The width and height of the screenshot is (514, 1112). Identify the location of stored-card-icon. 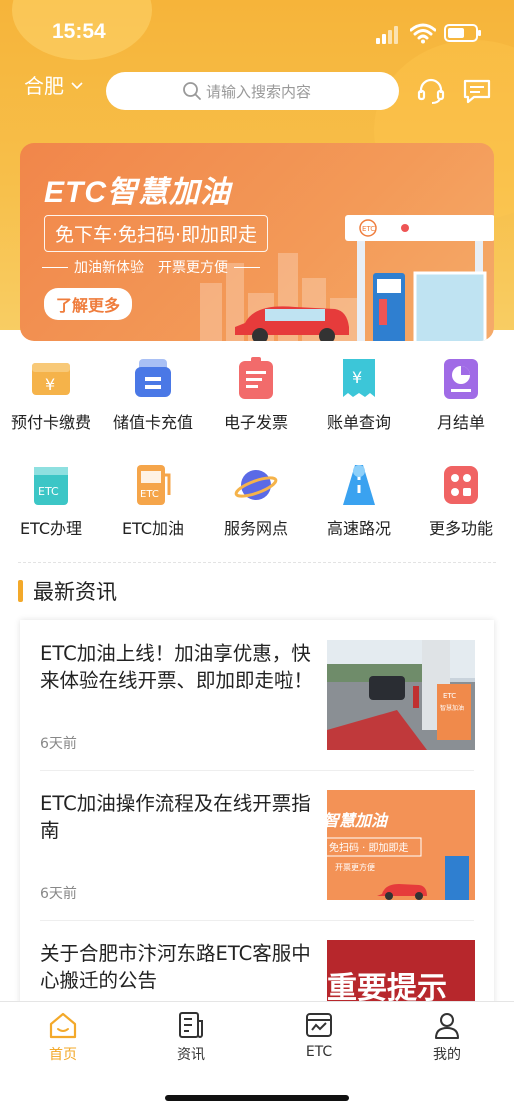
(153, 378).